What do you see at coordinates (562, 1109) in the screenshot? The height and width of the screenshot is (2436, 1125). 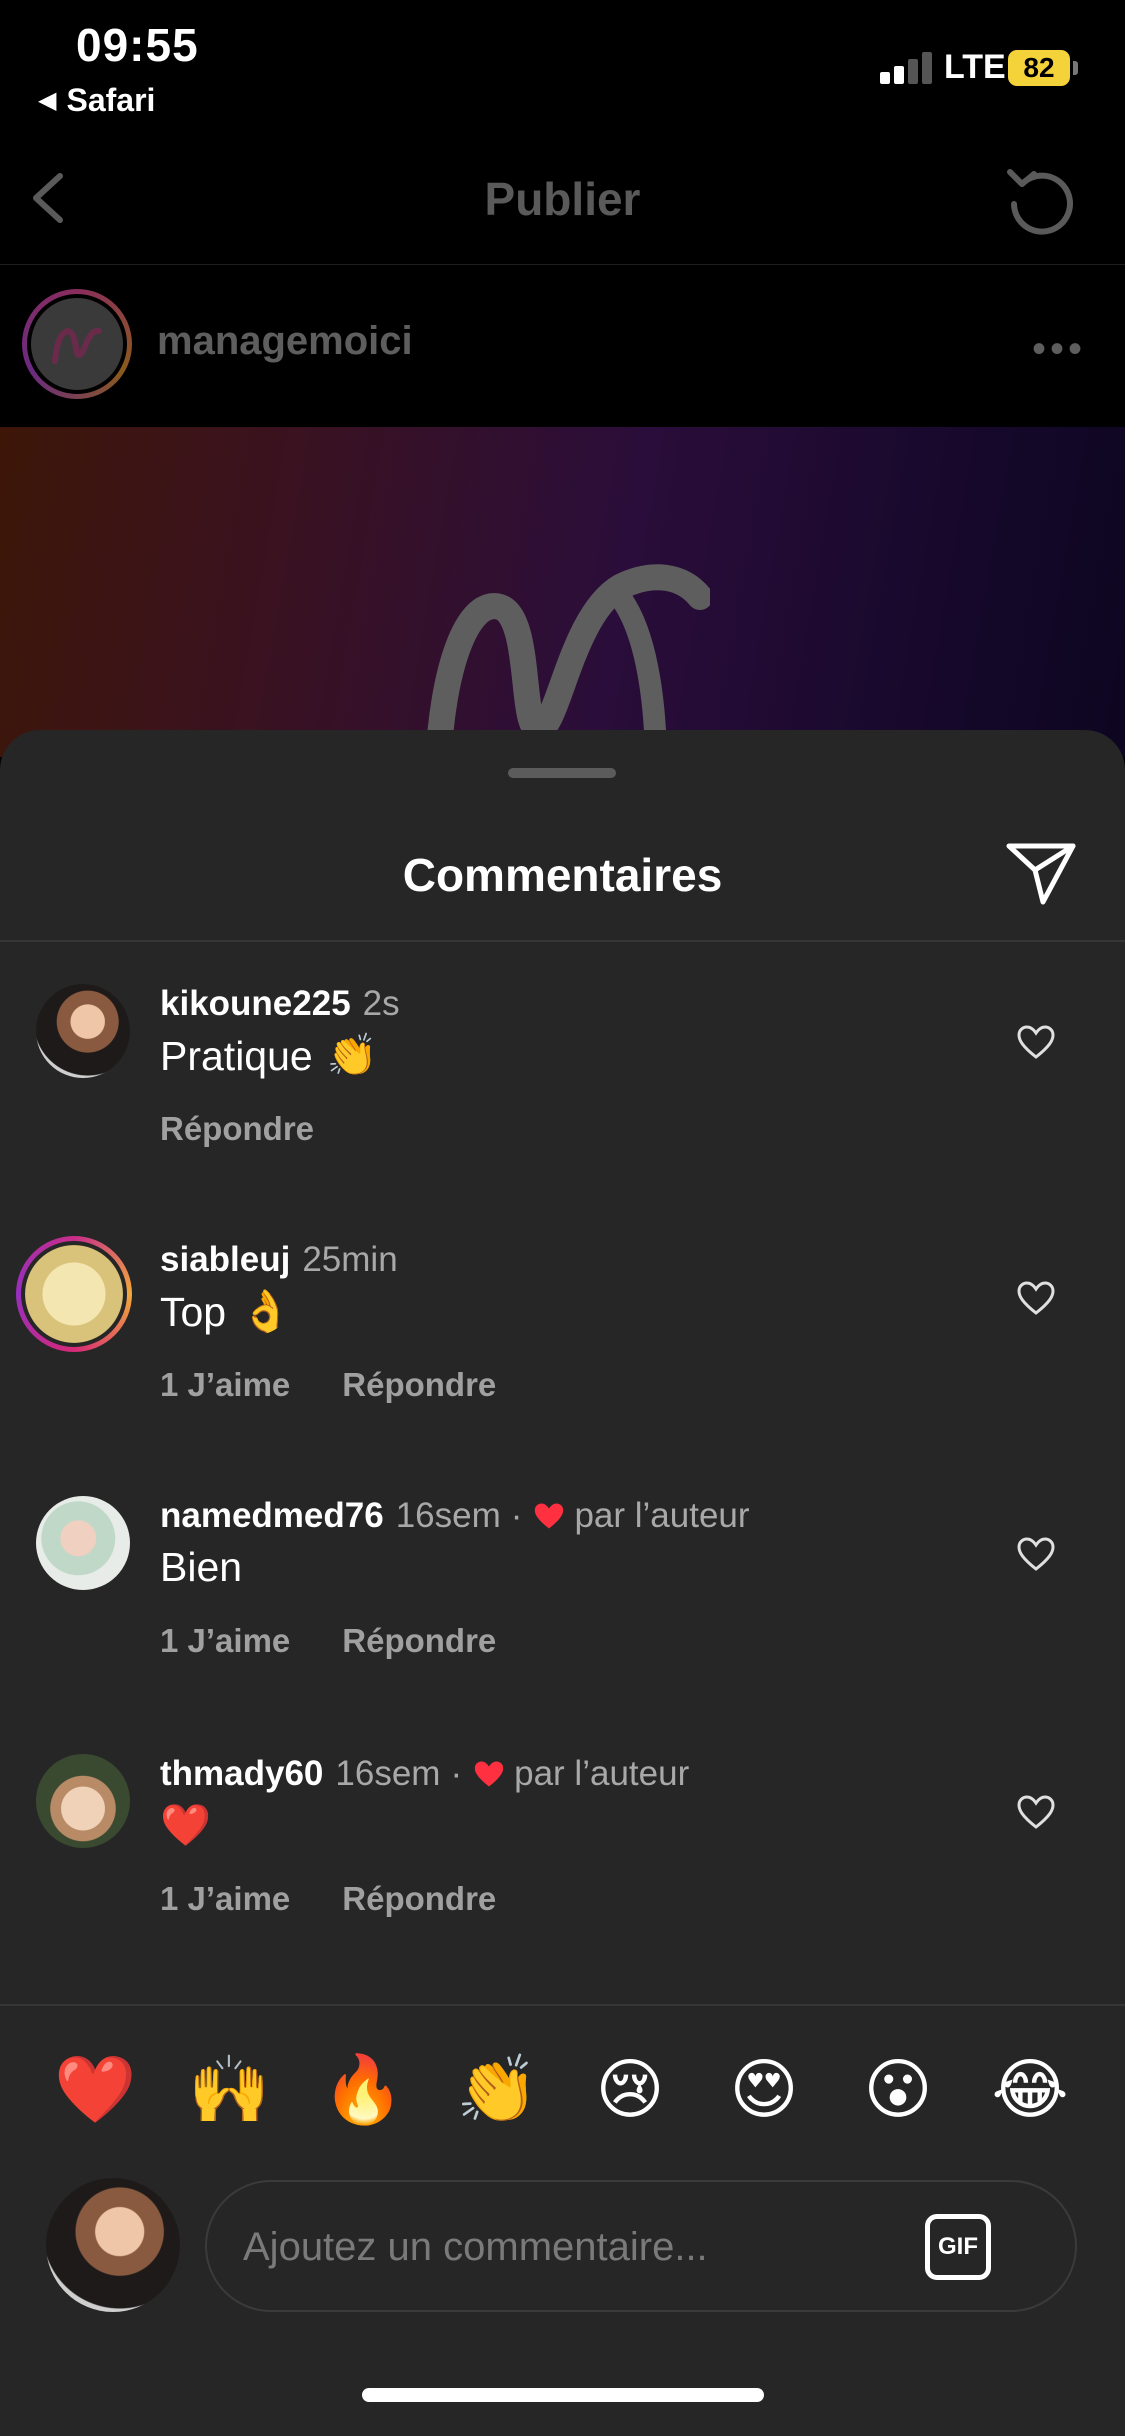 I see `comment-item: kikoune225 2s Pratique 👏 Répondre` at bounding box center [562, 1109].